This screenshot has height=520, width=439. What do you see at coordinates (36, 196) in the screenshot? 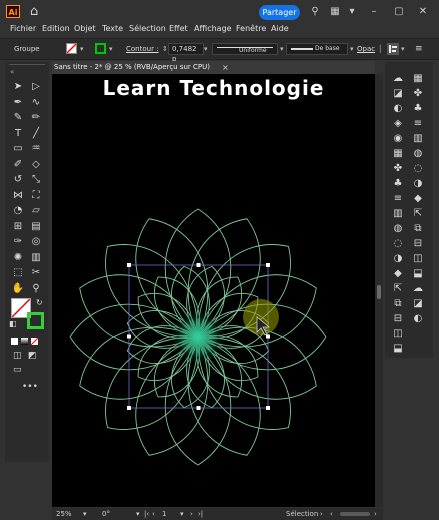
I see `free-transform-icon: ⛶` at bounding box center [36, 196].